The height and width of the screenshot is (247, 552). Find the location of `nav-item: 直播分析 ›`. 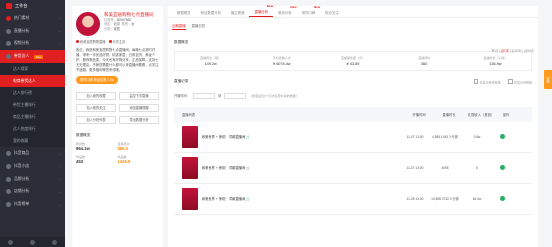

nav-item: 直播分析 › is located at coordinates (32, 31).